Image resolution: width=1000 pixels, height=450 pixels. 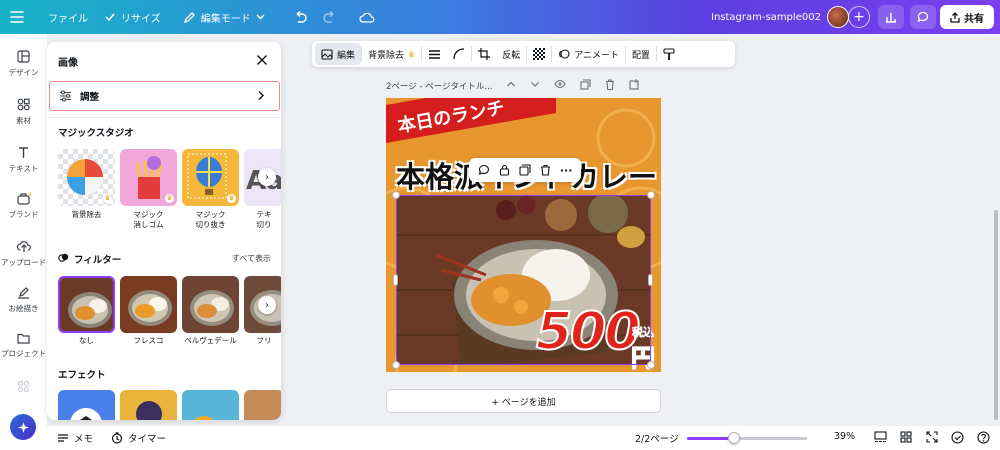 I want to click on share-button: 共有, so click(x=967, y=17).